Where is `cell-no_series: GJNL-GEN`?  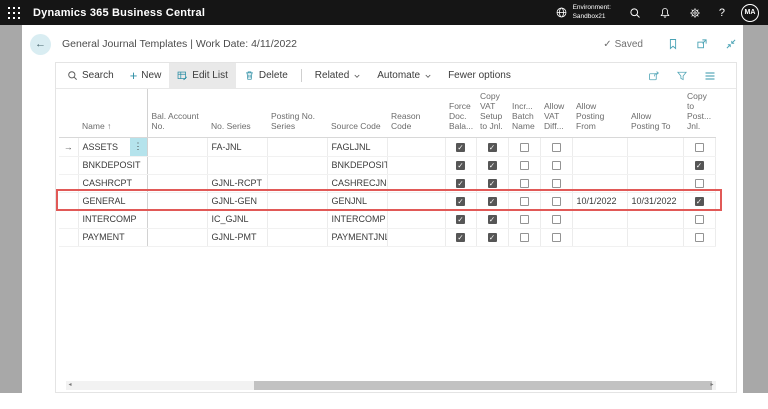
cell-no_series: GJNL-GEN is located at coordinates (237, 201).